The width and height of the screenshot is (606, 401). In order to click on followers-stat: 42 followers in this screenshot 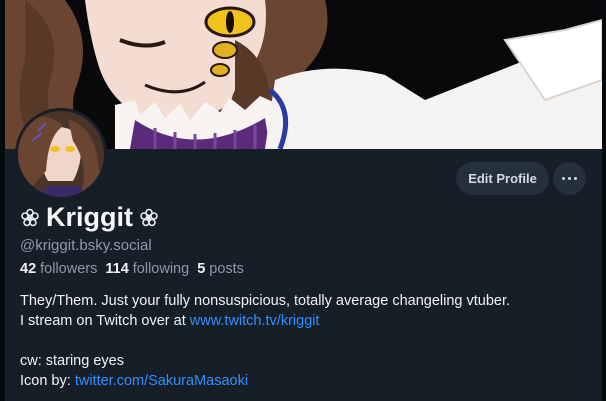, I will do `click(58, 269)`.